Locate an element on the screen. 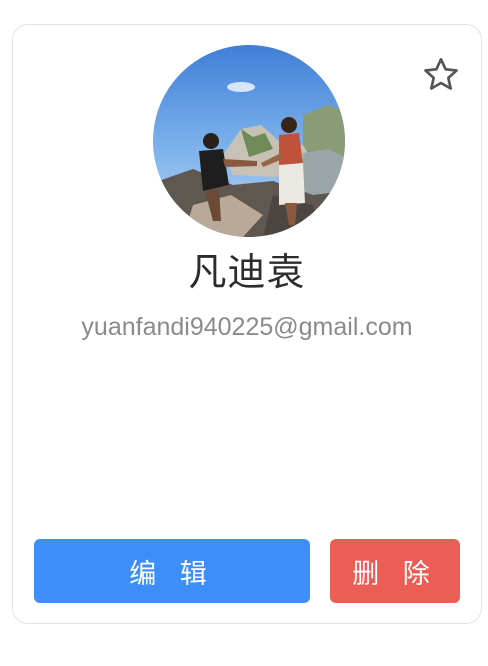 The height and width of the screenshot is (666, 488). avatar is located at coordinates (249, 141).